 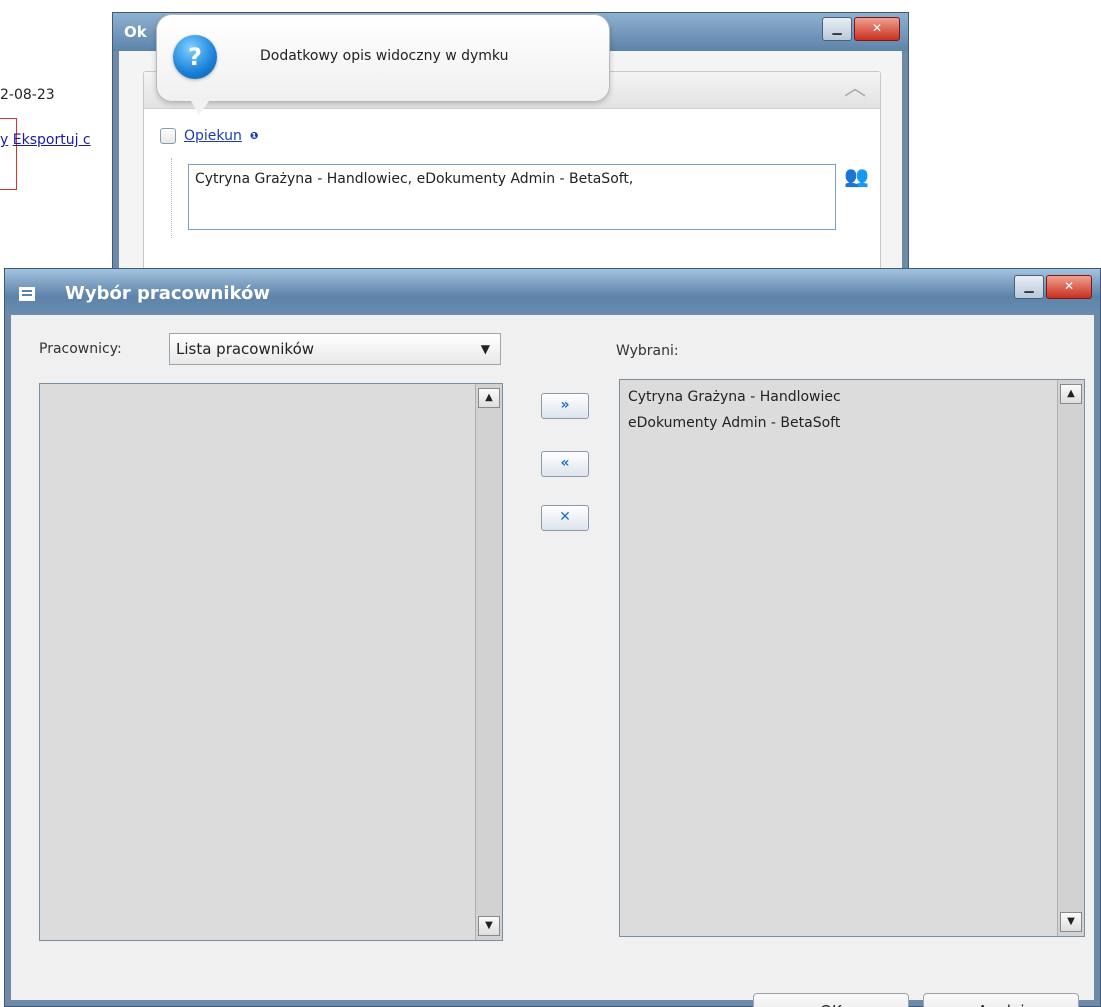 What do you see at coordinates (335, 349) in the screenshot?
I see `employee-list-select: Lista pracowników ▼` at bounding box center [335, 349].